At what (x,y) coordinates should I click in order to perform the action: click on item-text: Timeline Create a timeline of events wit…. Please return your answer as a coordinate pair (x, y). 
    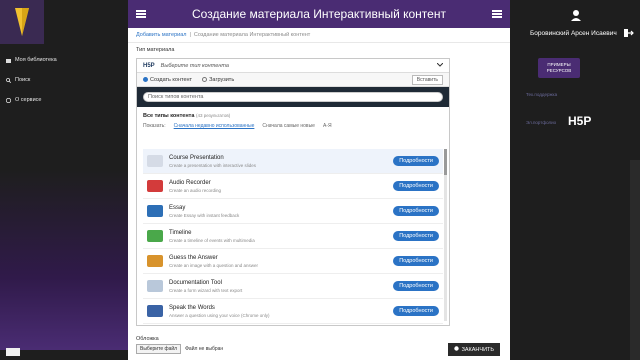
    Looking at the image, I should click on (278, 236).